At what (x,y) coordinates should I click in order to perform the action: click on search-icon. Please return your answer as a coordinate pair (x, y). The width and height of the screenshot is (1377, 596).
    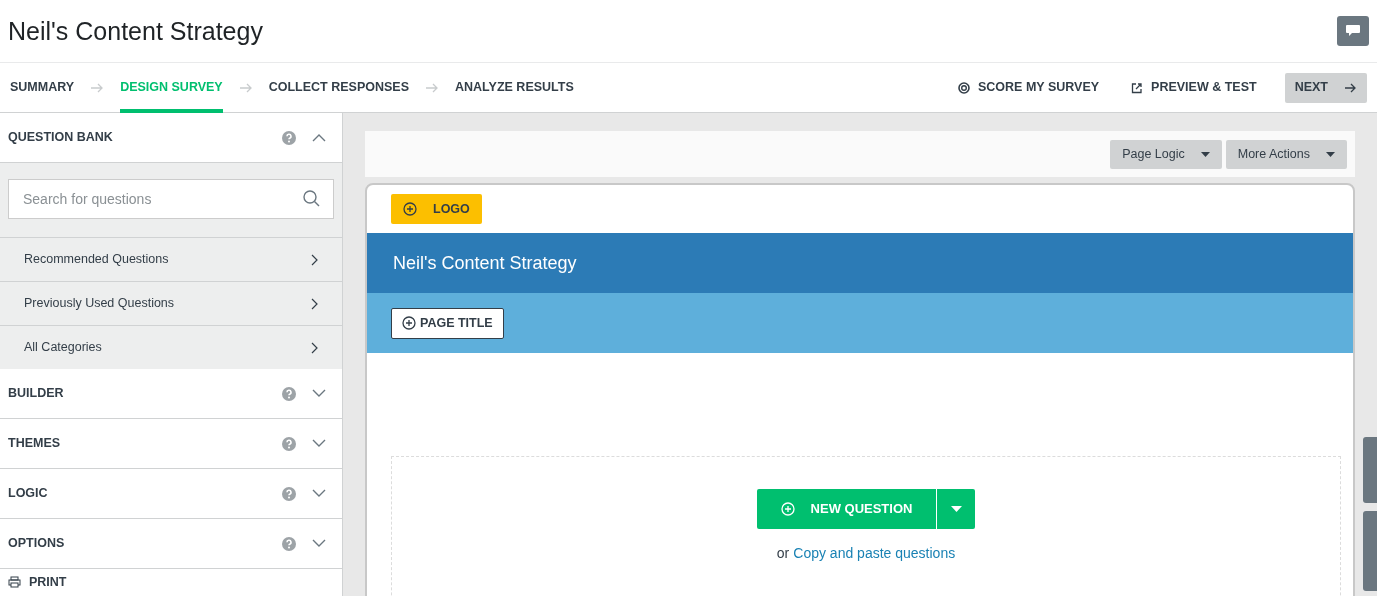
    Looking at the image, I should click on (311, 198).